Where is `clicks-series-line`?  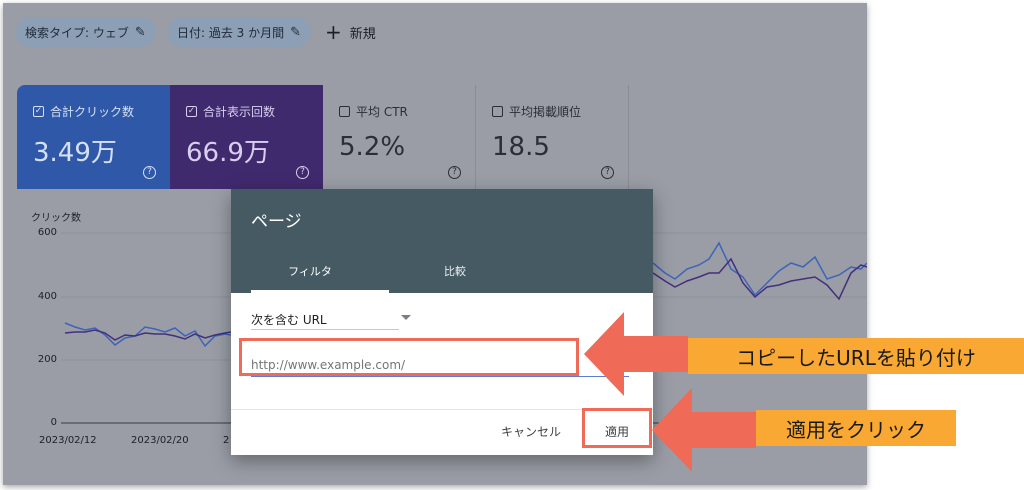 clicks-series-line is located at coordinates (148, 335).